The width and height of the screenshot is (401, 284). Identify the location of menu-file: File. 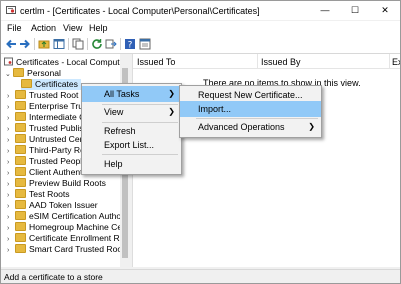
(14, 28).